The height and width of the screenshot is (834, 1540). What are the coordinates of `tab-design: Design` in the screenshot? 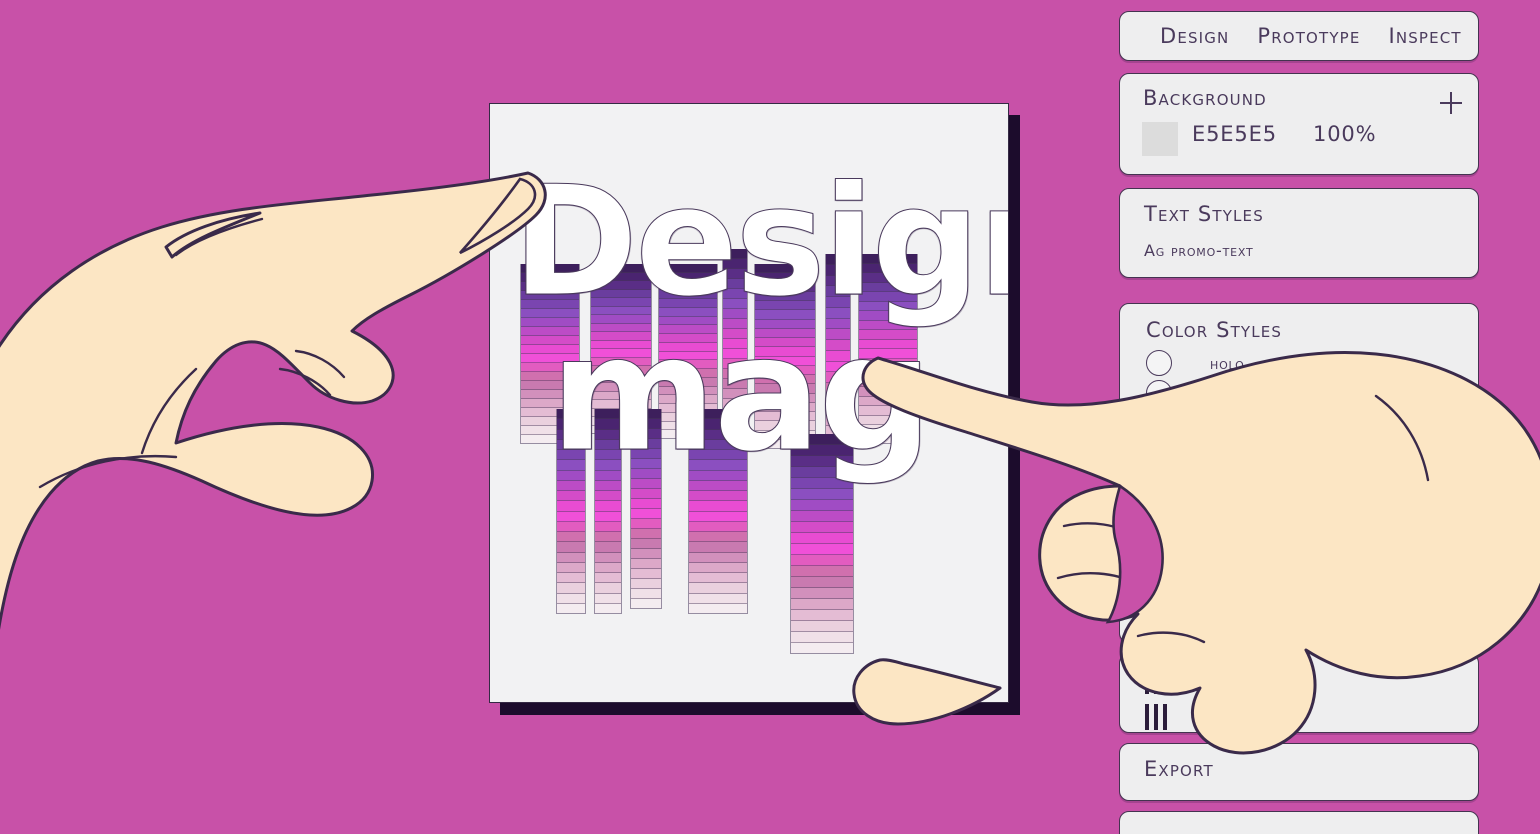 It's located at (1194, 36).